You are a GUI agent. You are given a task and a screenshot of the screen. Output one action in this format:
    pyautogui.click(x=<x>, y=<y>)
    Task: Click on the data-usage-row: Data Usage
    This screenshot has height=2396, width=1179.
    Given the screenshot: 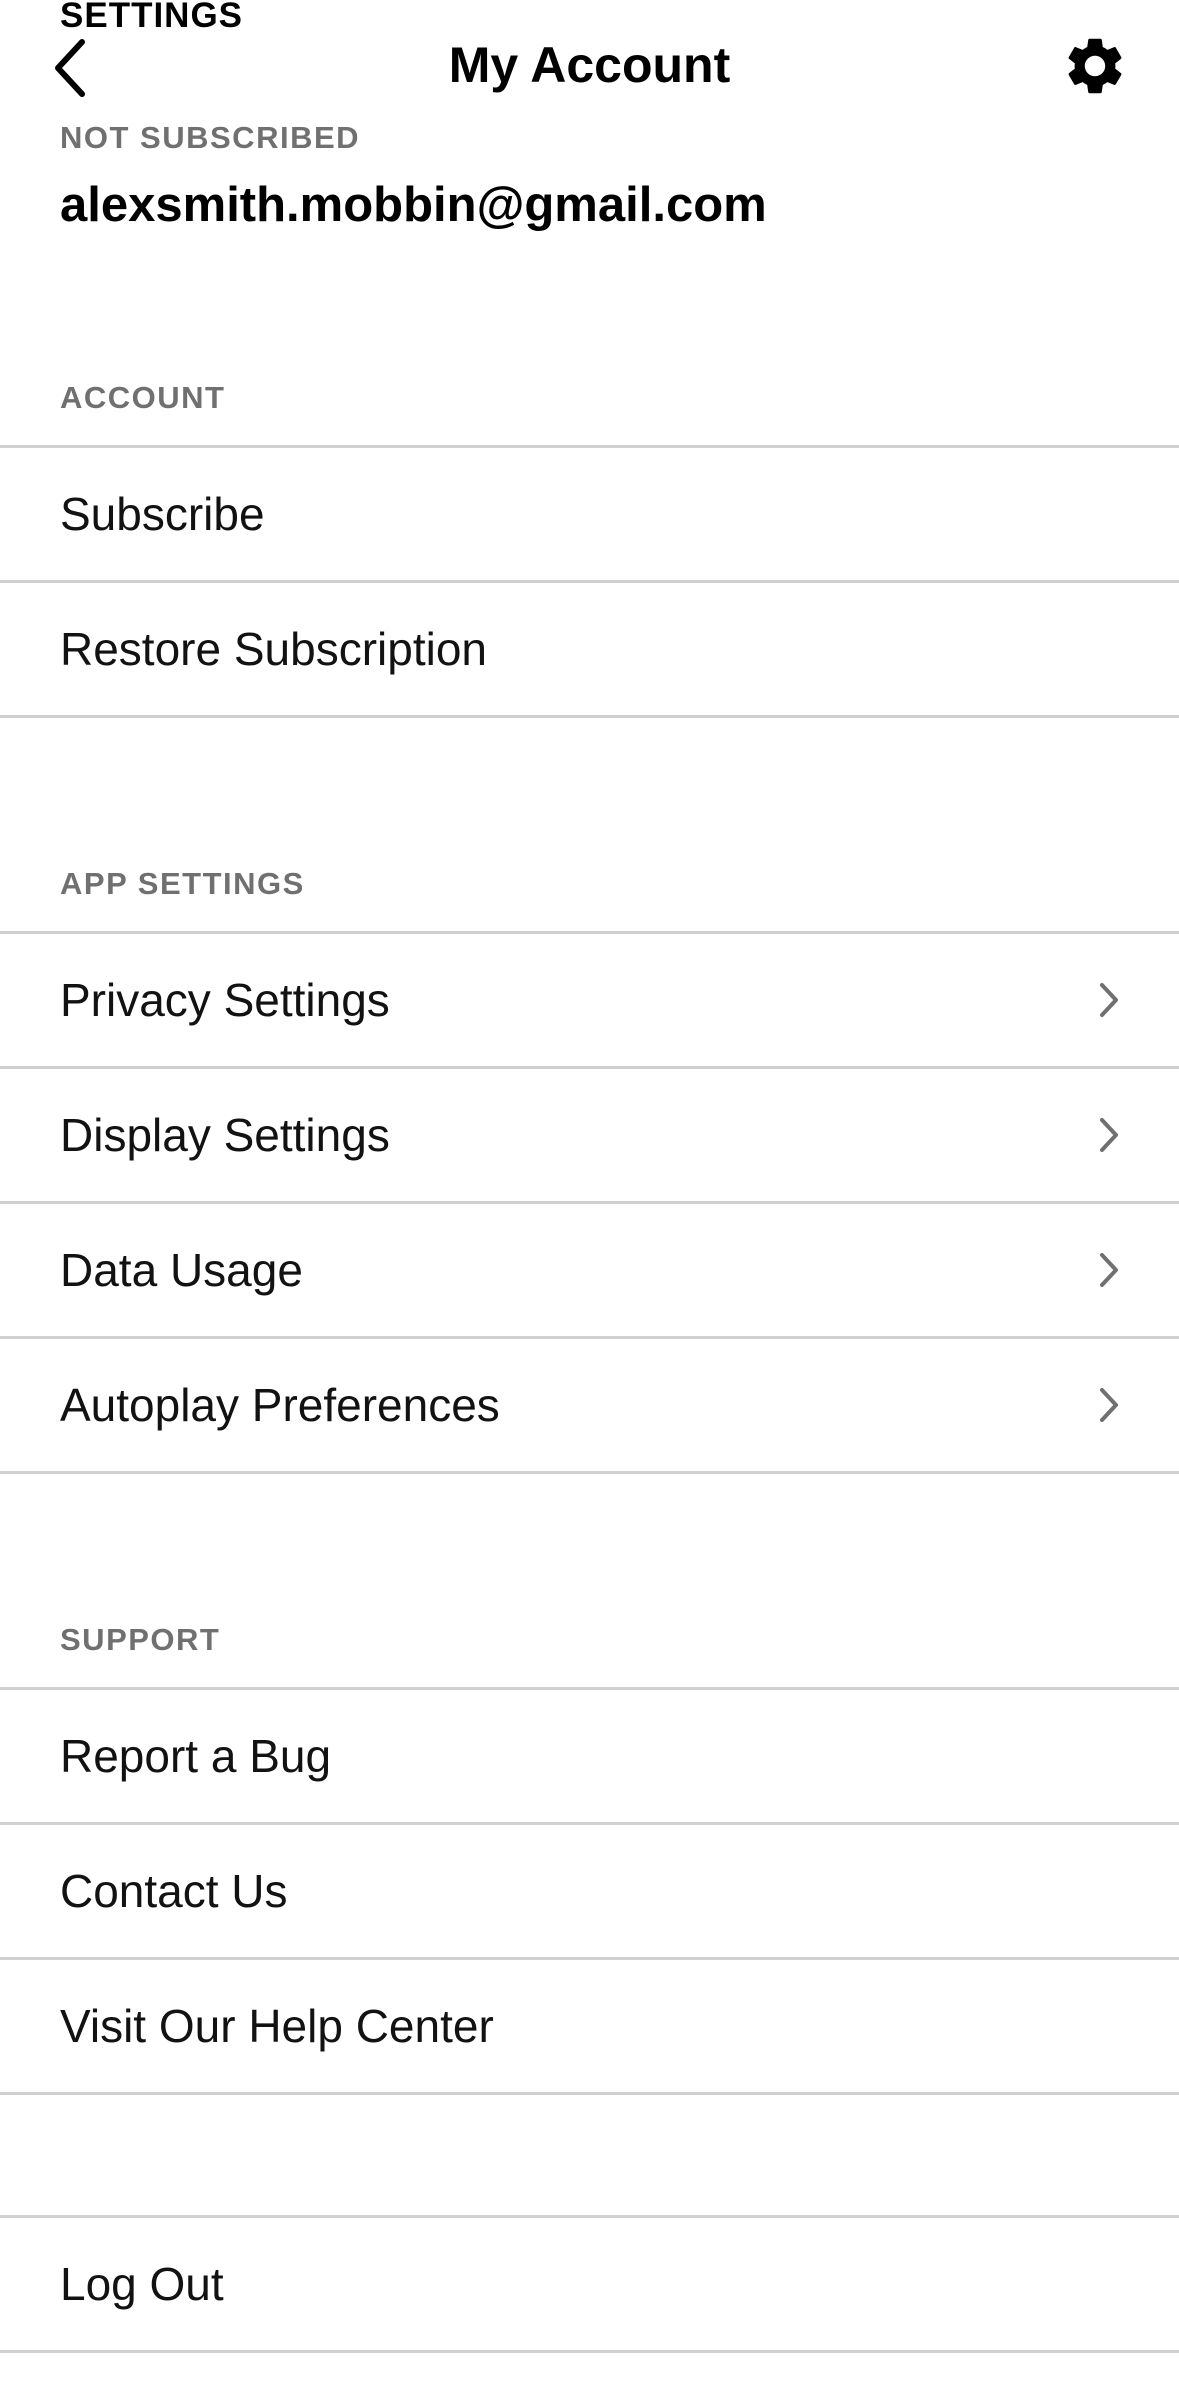 What is the action you would take?
    pyautogui.click(x=589, y=1270)
    